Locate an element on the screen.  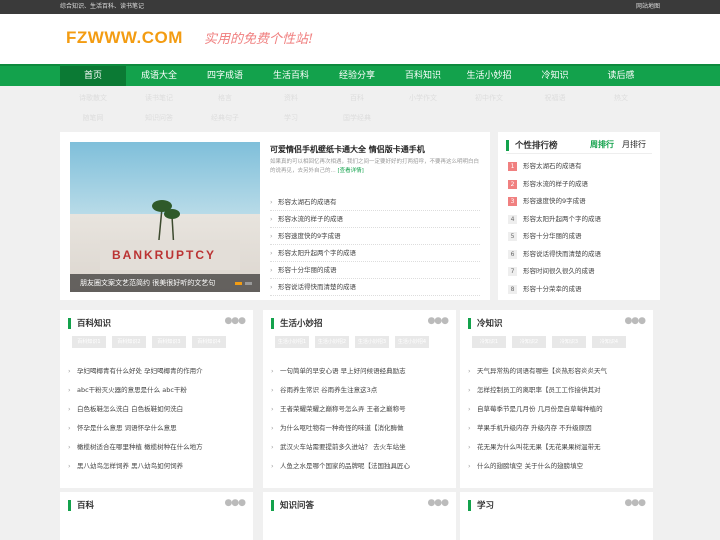
slider-dots is located at coordinates (243, 283).